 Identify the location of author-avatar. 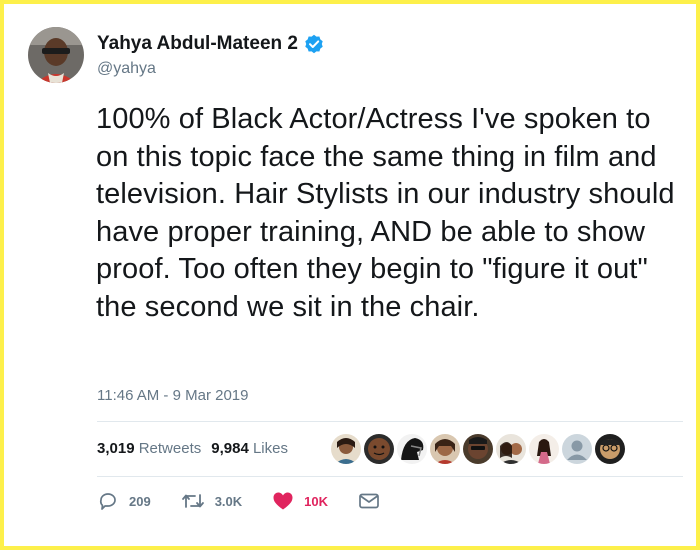
(56, 55).